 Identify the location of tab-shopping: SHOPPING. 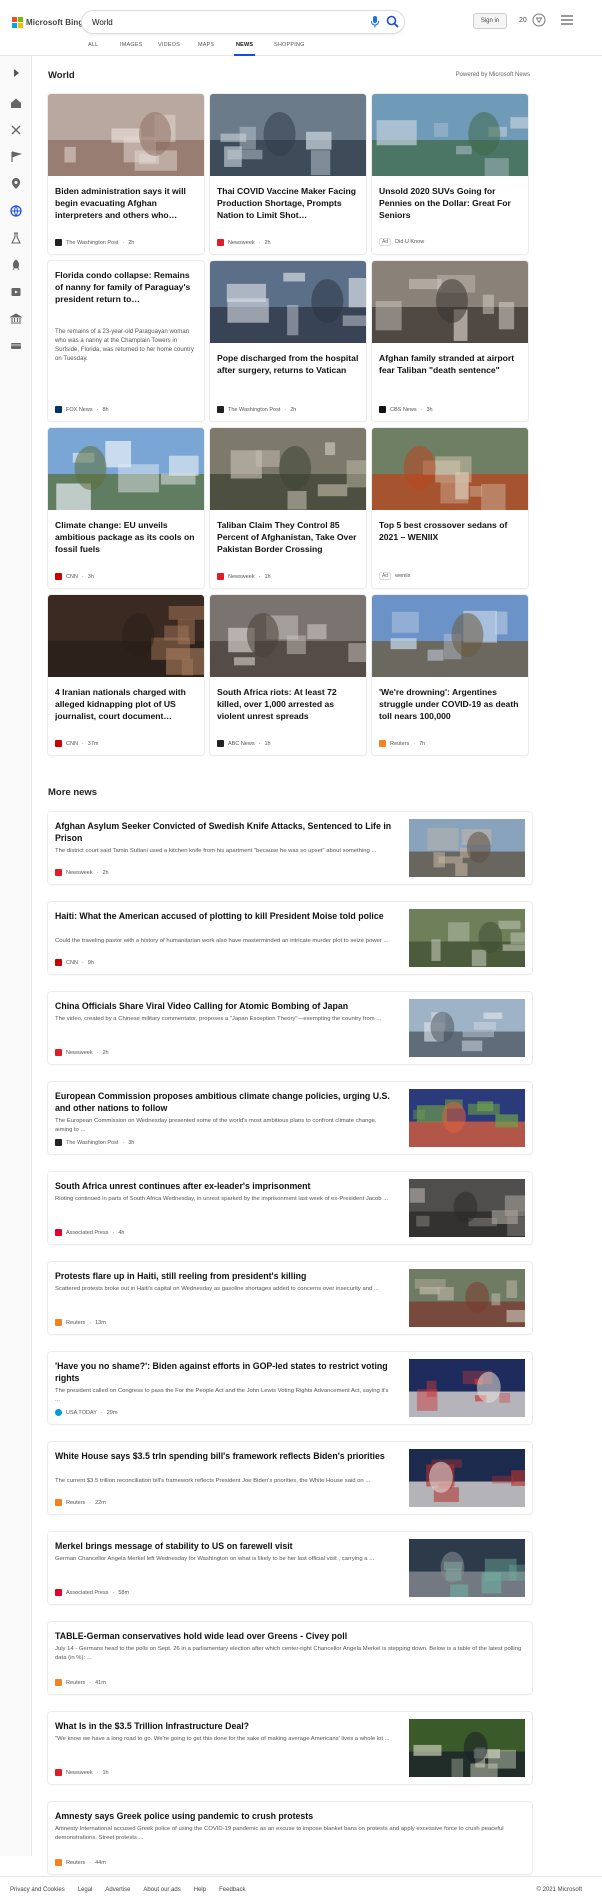
(289, 48).